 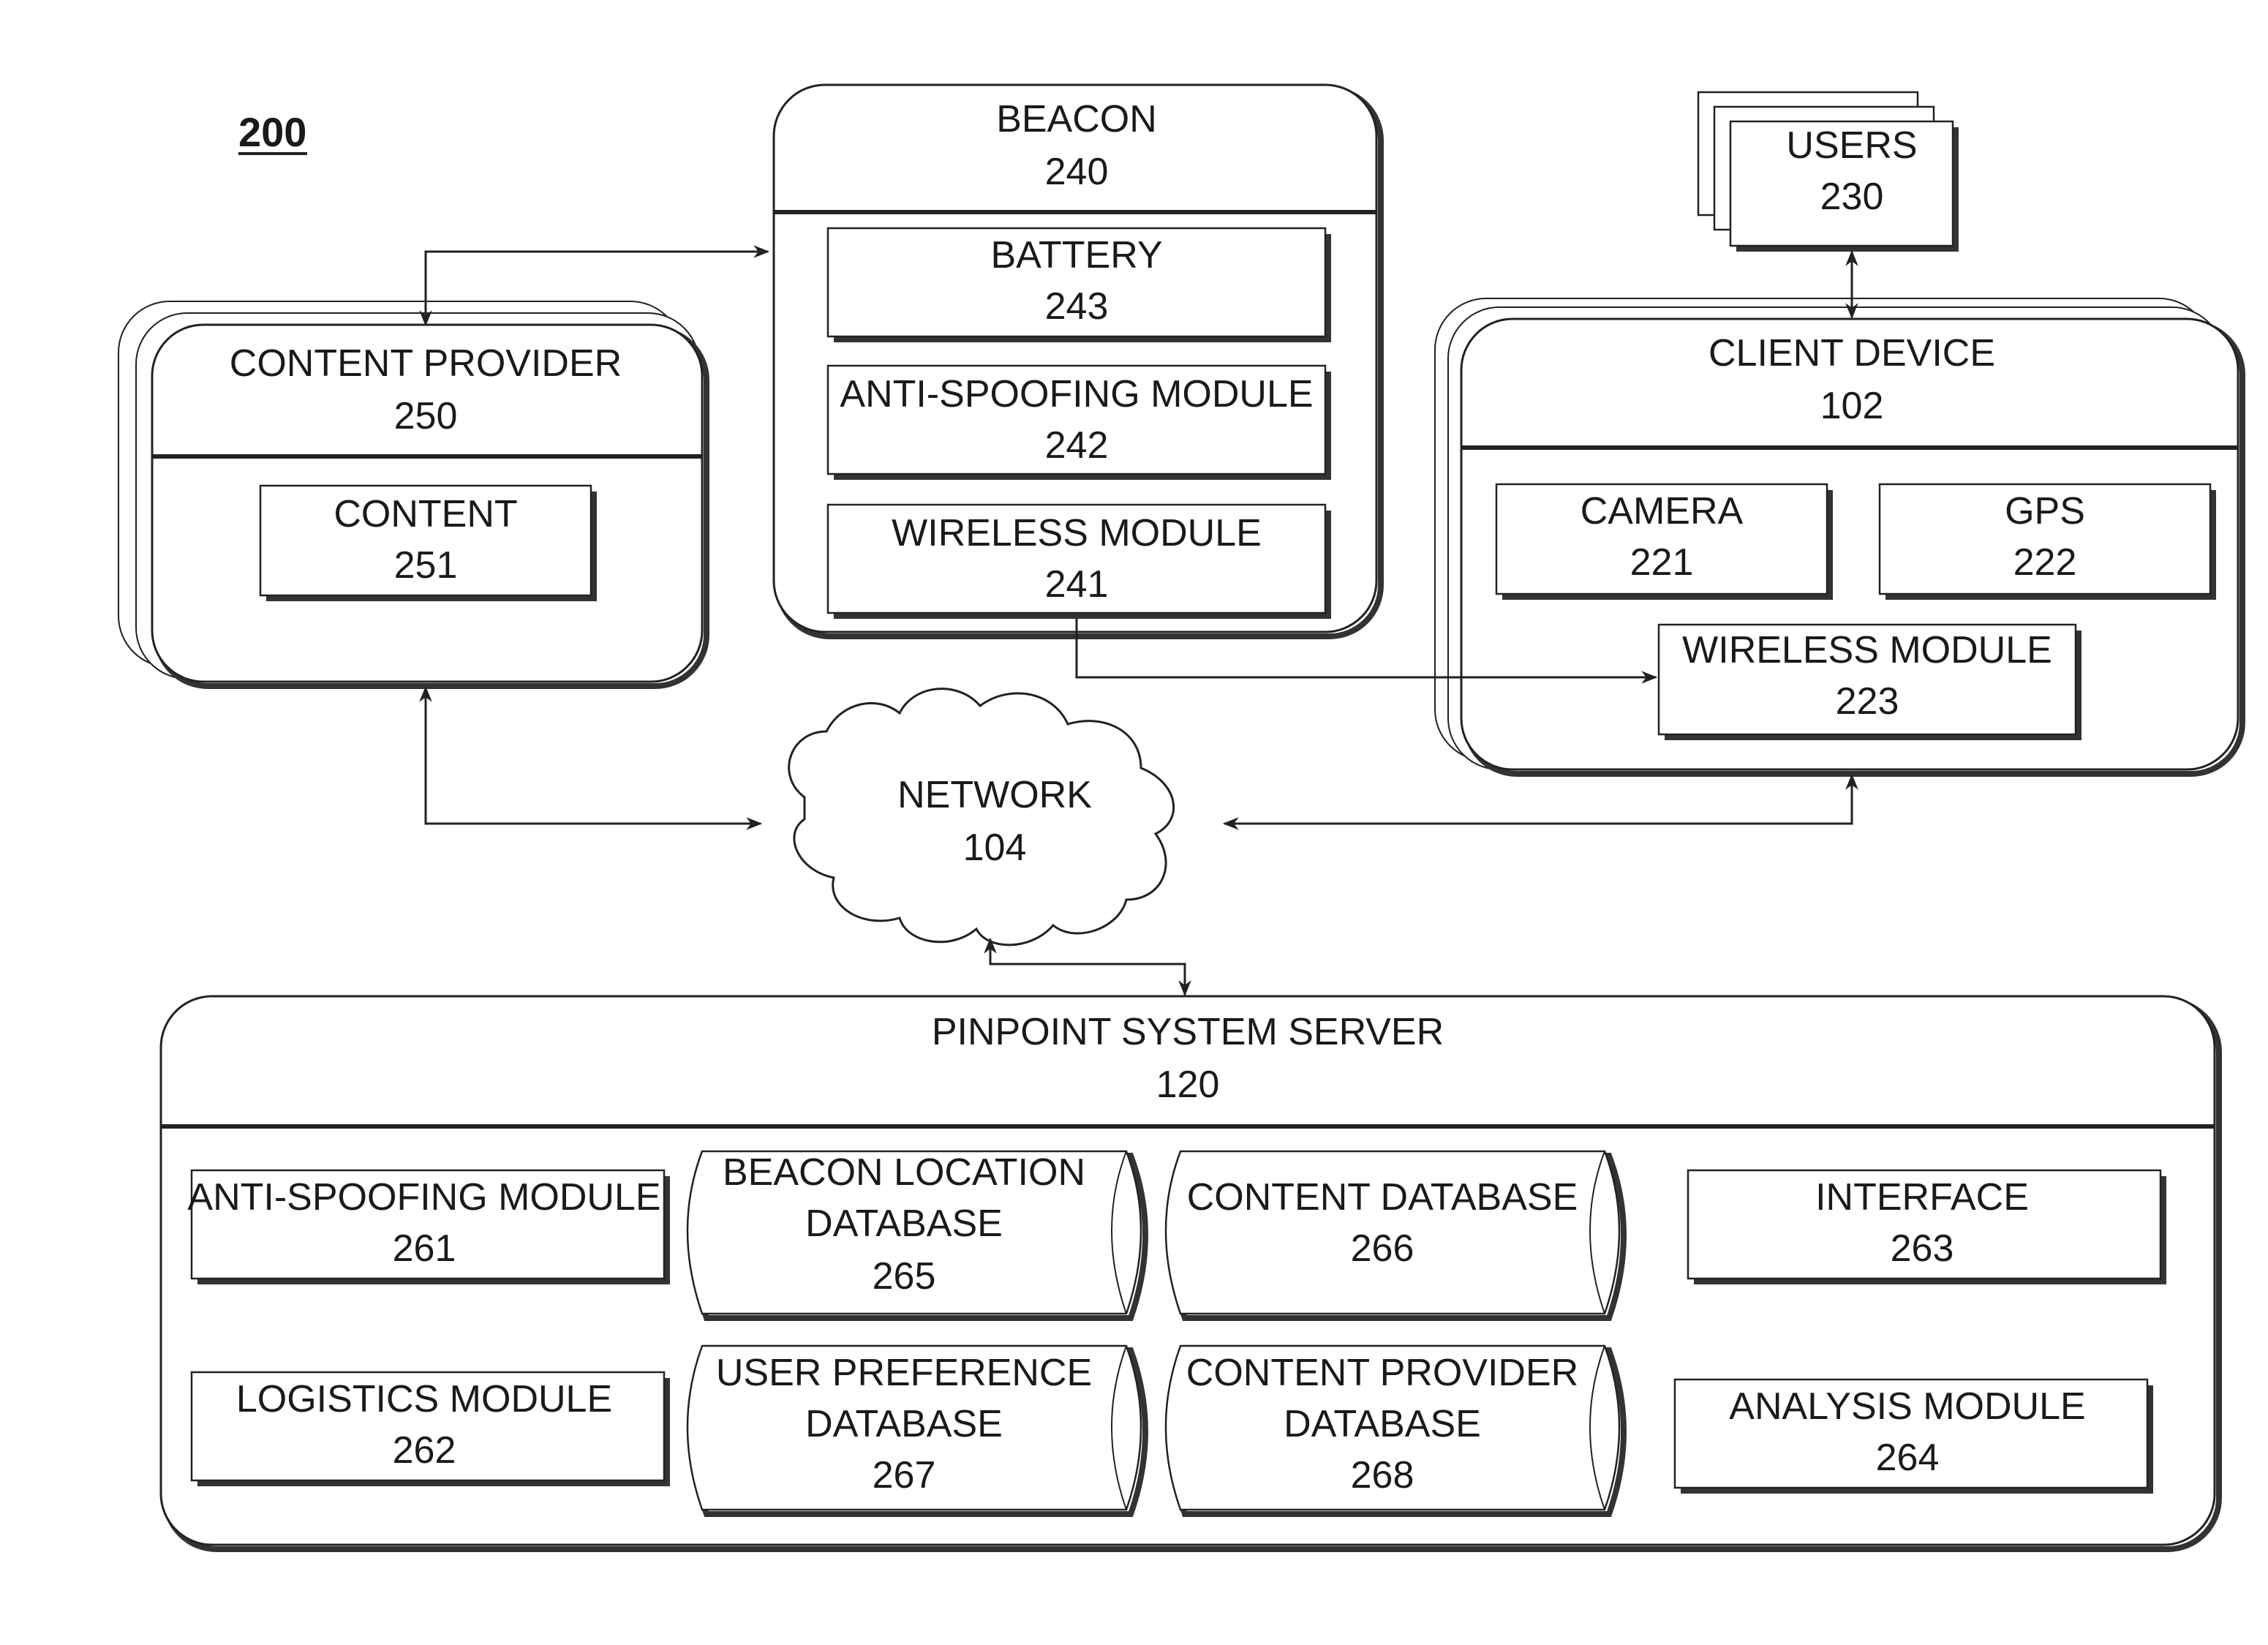 I want to click on analysis-module: ANALYSIS MODULE 264, so click(x=1913, y=1436).